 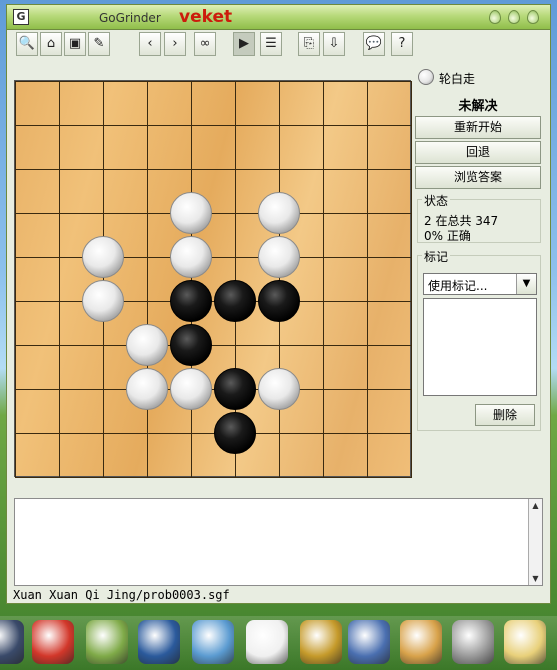 What do you see at coordinates (374, 44) in the screenshot?
I see `comment-icon: 💬` at bounding box center [374, 44].